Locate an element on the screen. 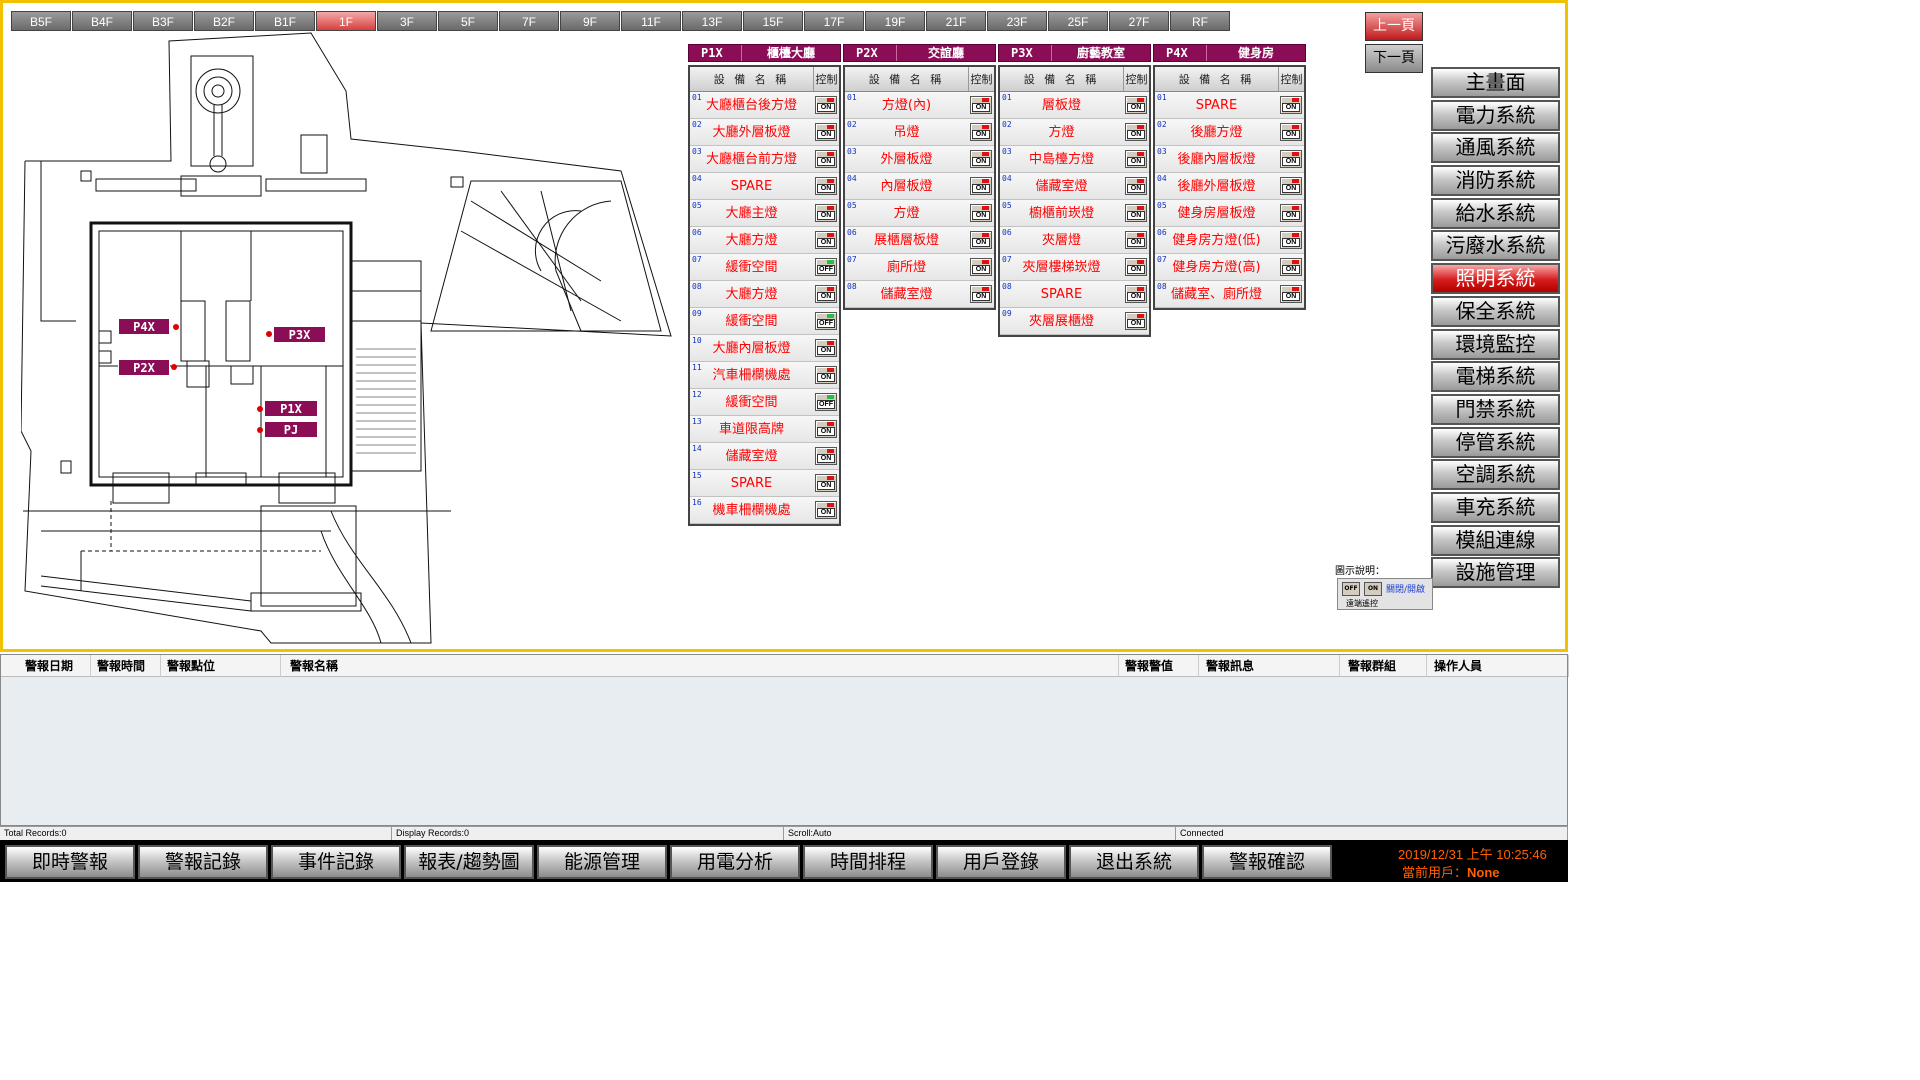  floor-button-27f: 27F is located at coordinates (1139, 21).